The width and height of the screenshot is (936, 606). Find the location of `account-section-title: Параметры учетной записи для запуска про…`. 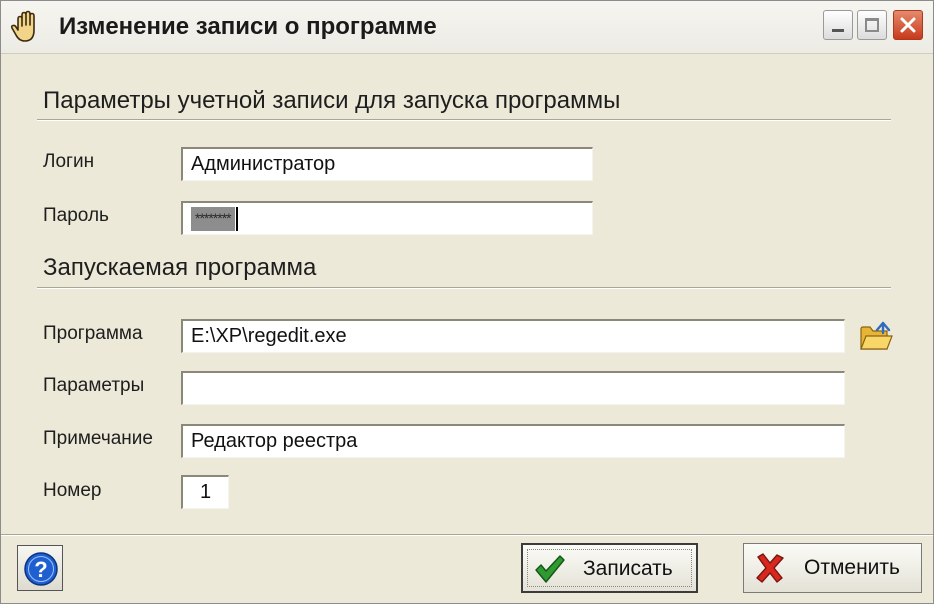

account-section-title: Параметры учетной записи для запуска про… is located at coordinates (332, 100).